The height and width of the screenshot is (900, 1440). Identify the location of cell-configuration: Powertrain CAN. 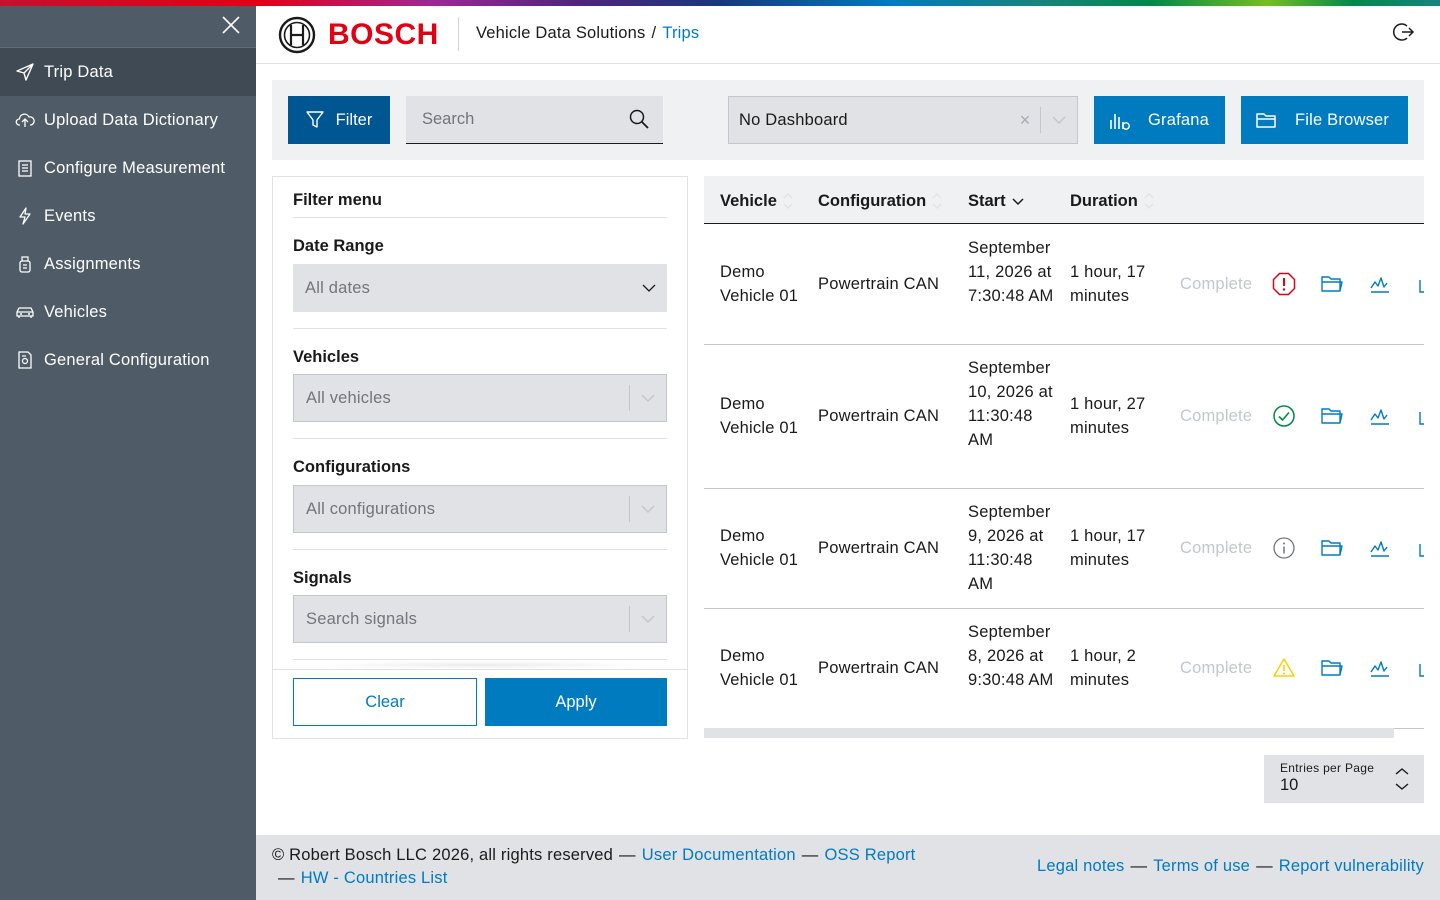
(879, 668).